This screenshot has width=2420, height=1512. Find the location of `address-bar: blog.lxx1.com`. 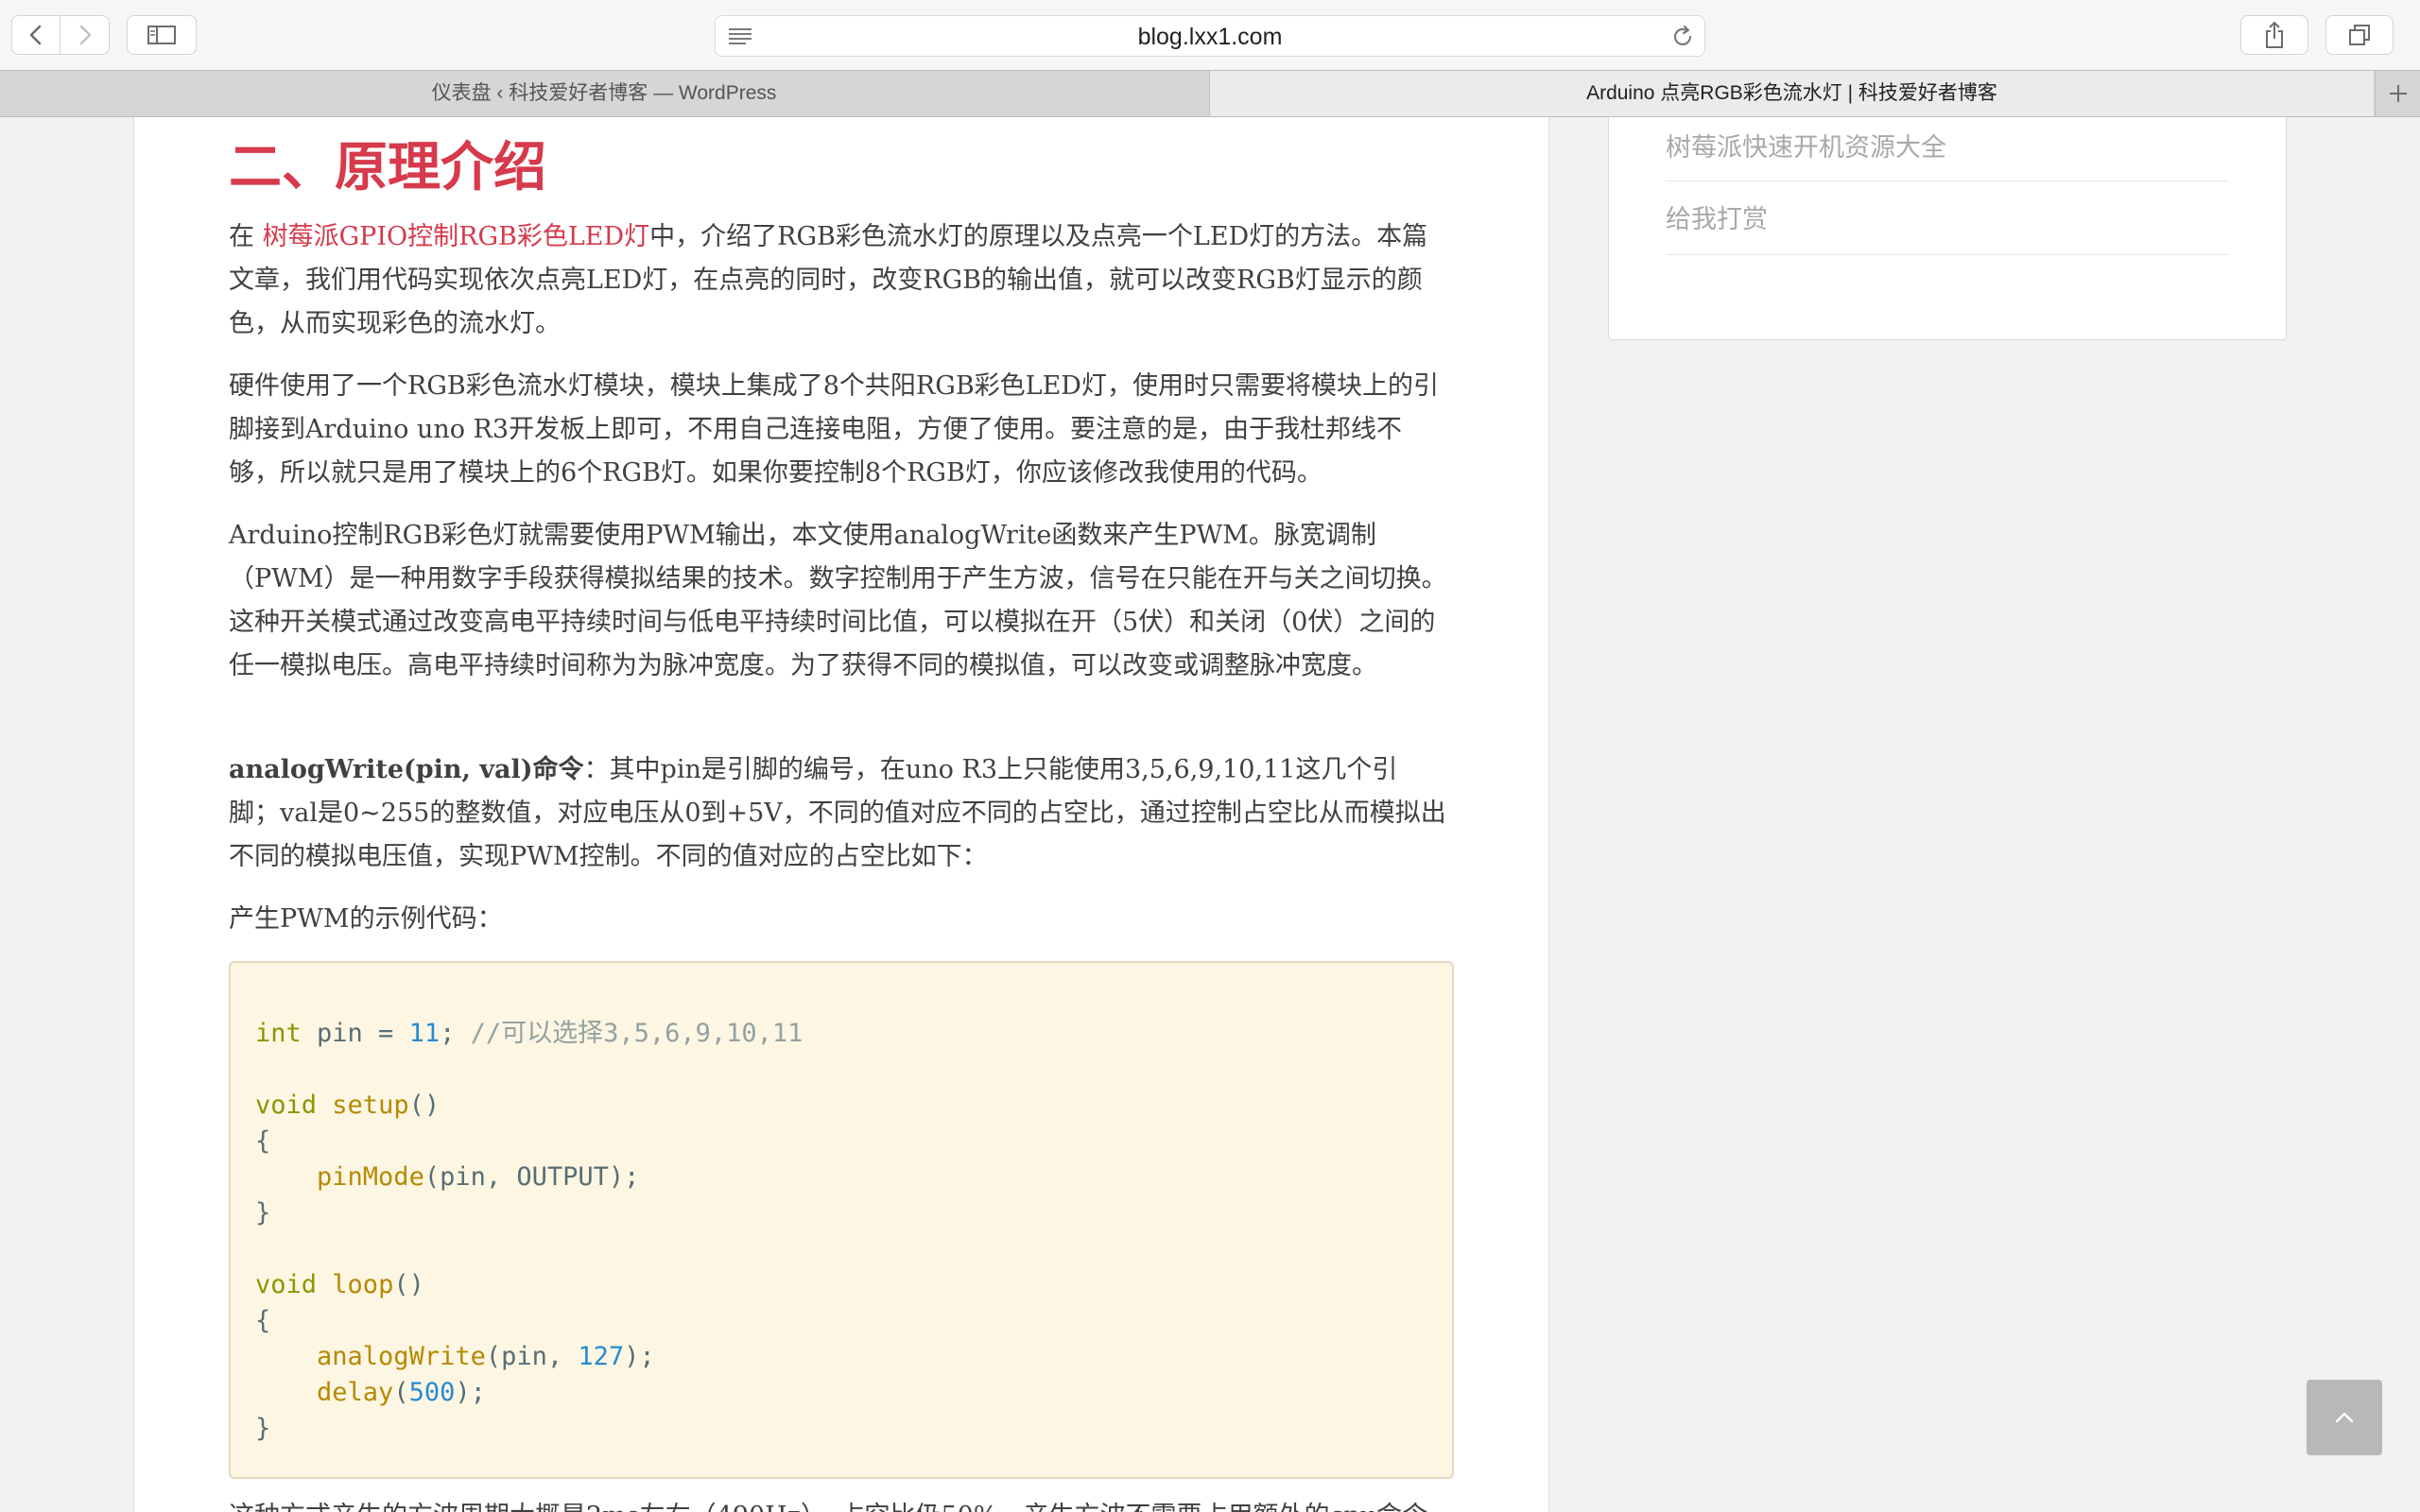

address-bar: blog.lxx1.com is located at coordinates (1210, 36).